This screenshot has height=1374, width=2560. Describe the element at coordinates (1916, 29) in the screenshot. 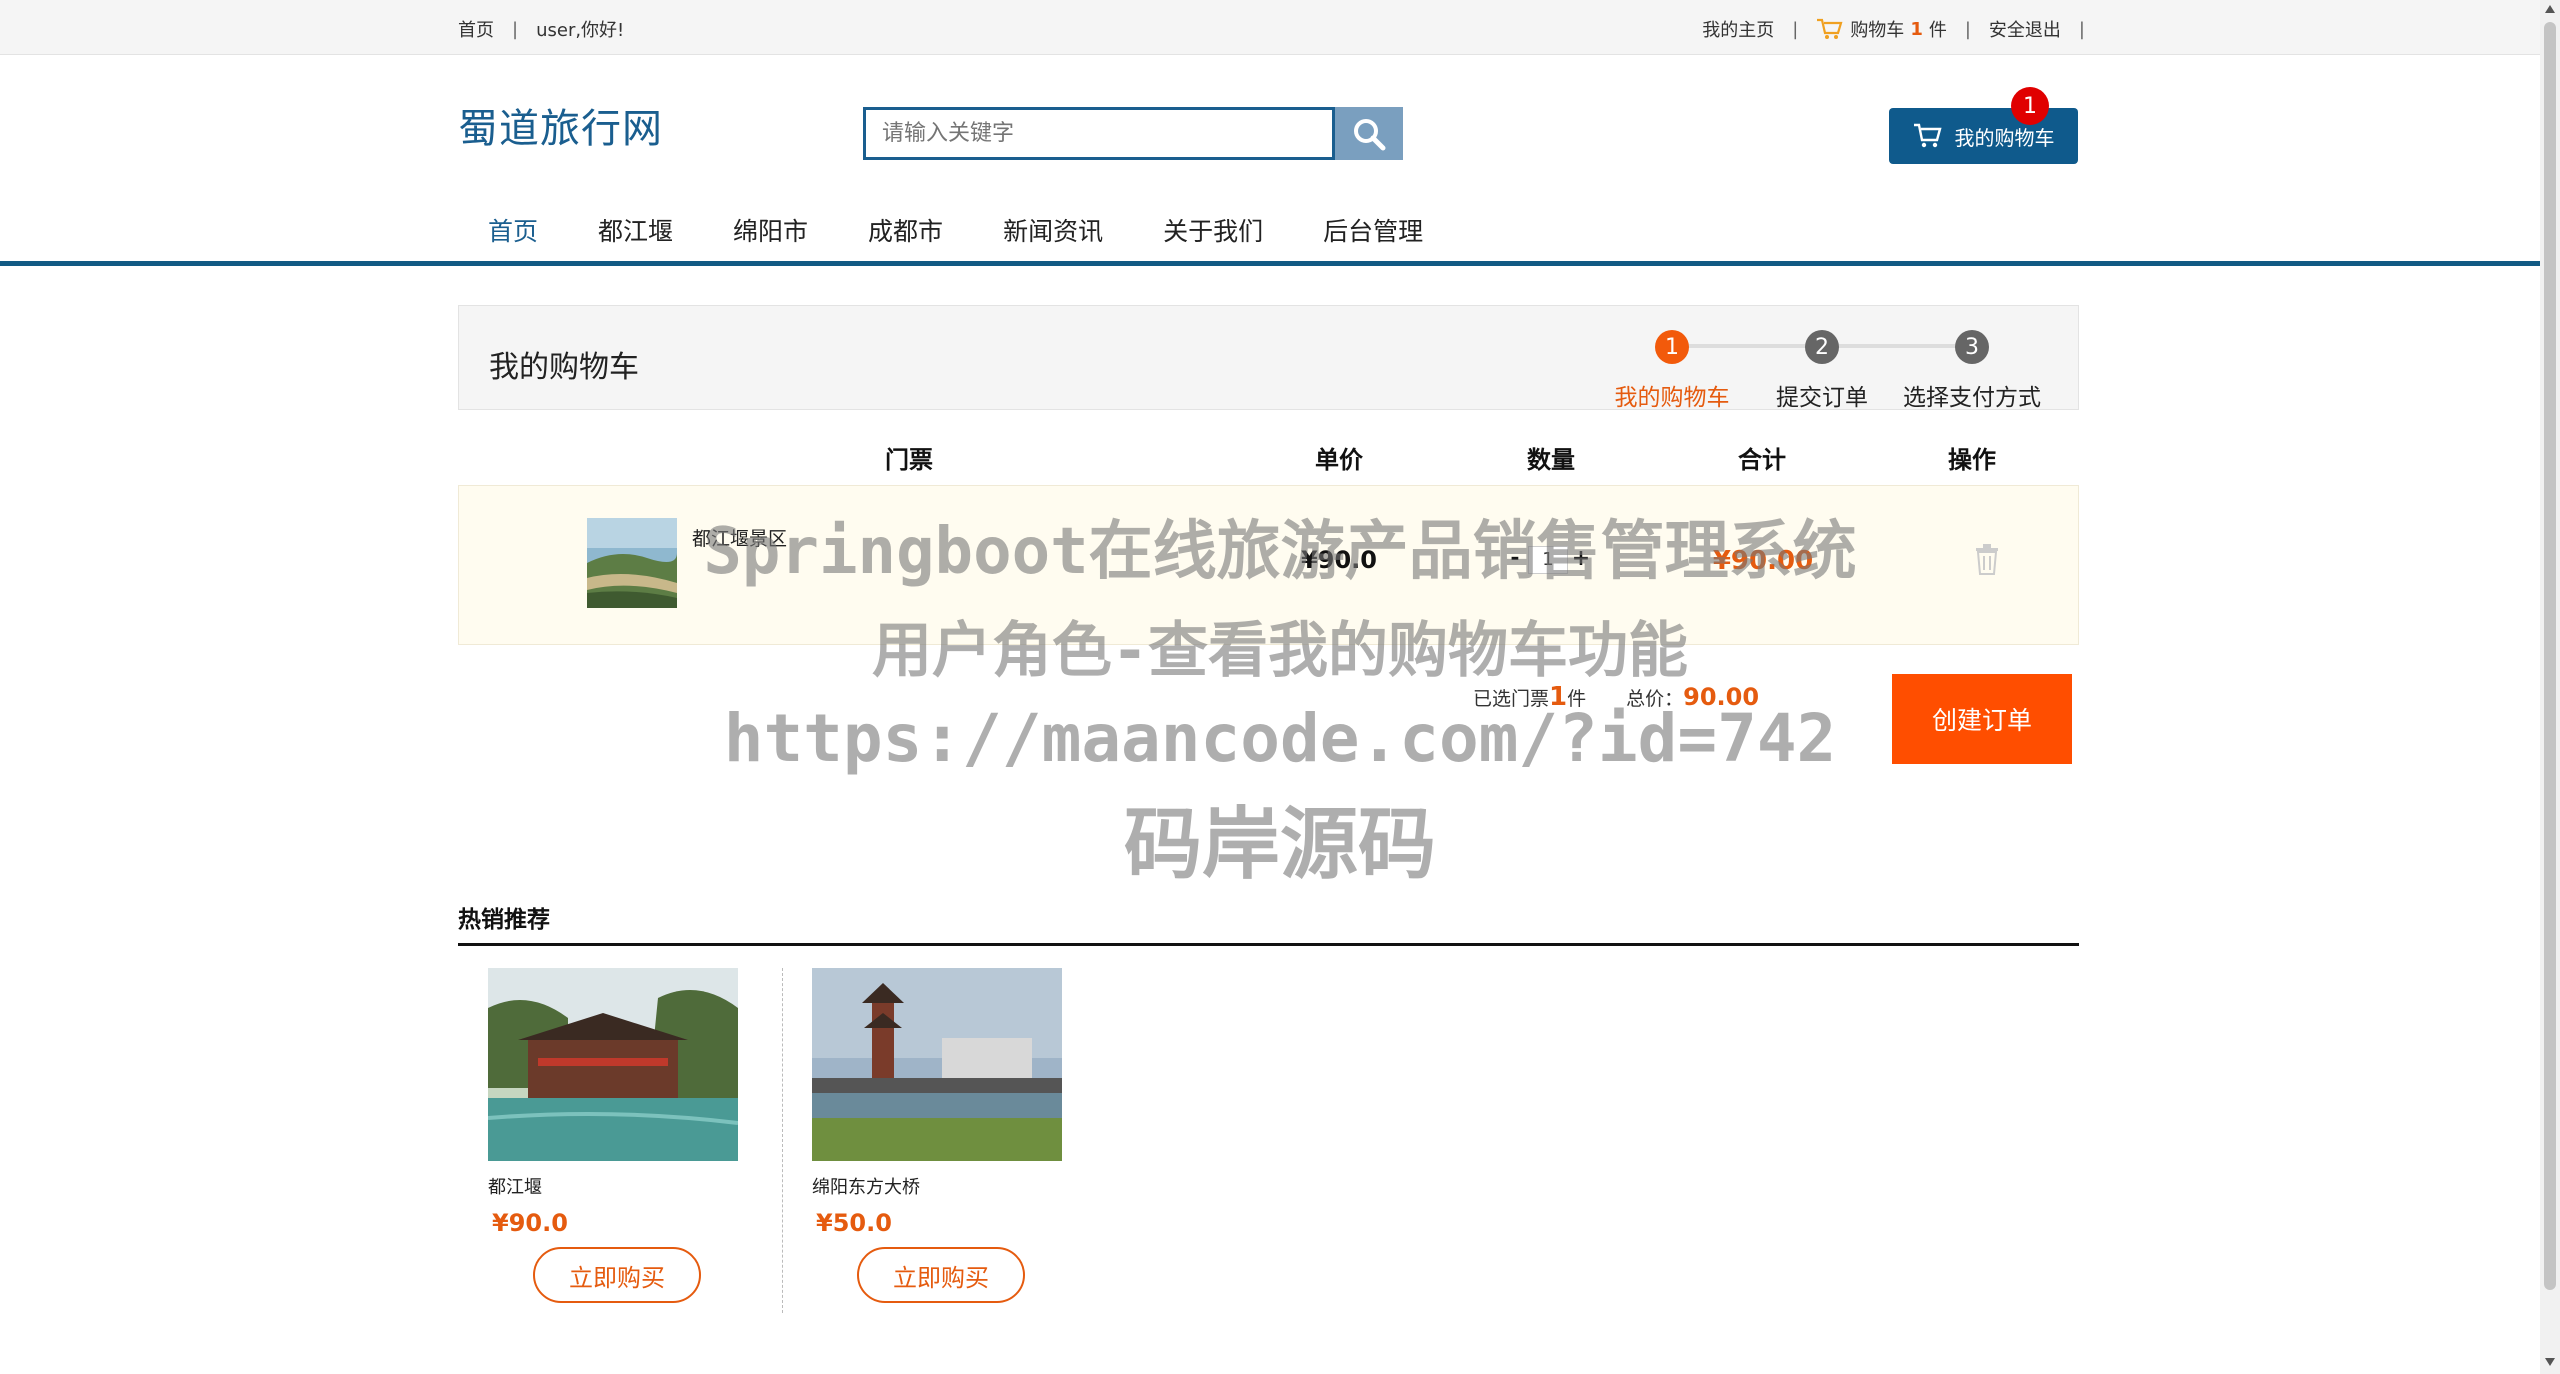

I see `top-cart-count: 1` at that location.